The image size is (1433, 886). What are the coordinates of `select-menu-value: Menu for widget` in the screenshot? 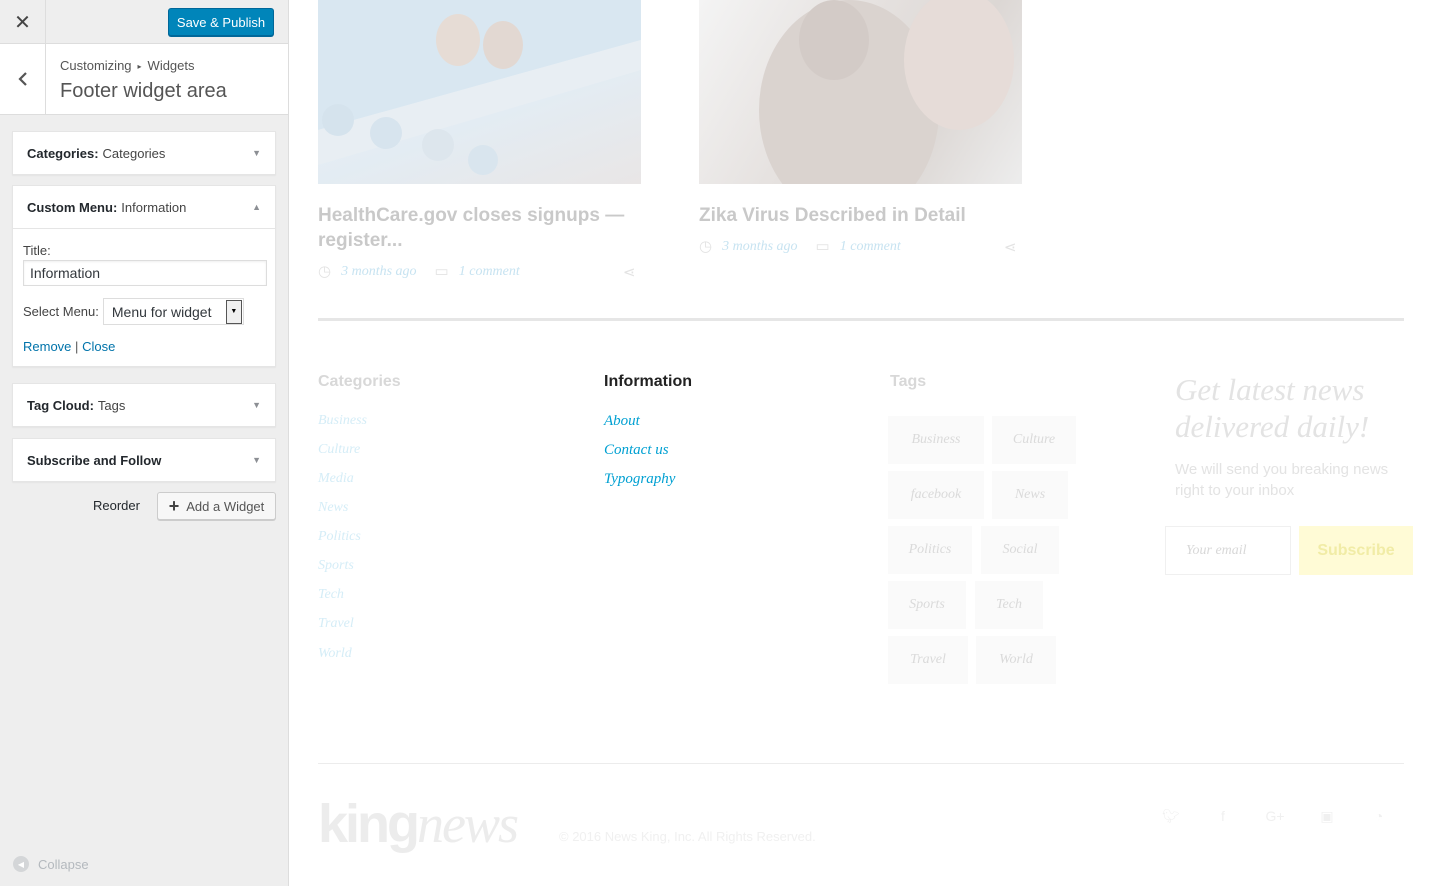 It's located at (161, 311).